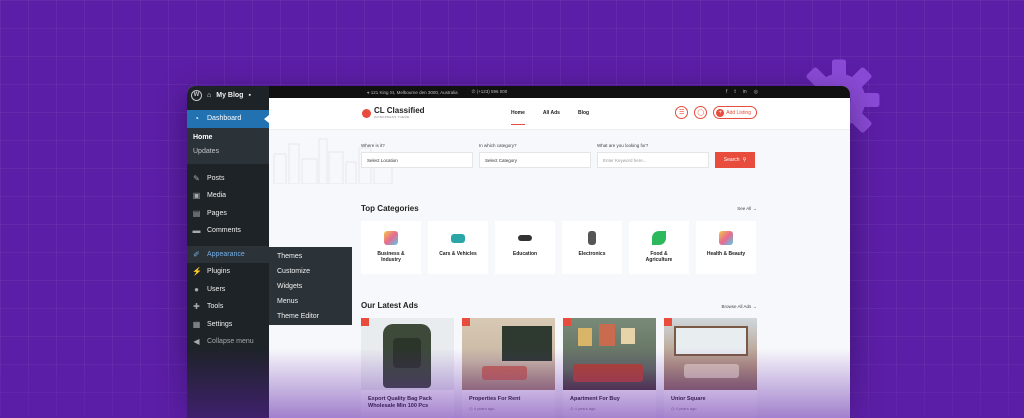 The width and height of the screenshot is (1024, 418). Describe the element at coordinates (739, 306) in the screenshot. I see `browse-all-ads-link: Browse All Ads →` at that location.